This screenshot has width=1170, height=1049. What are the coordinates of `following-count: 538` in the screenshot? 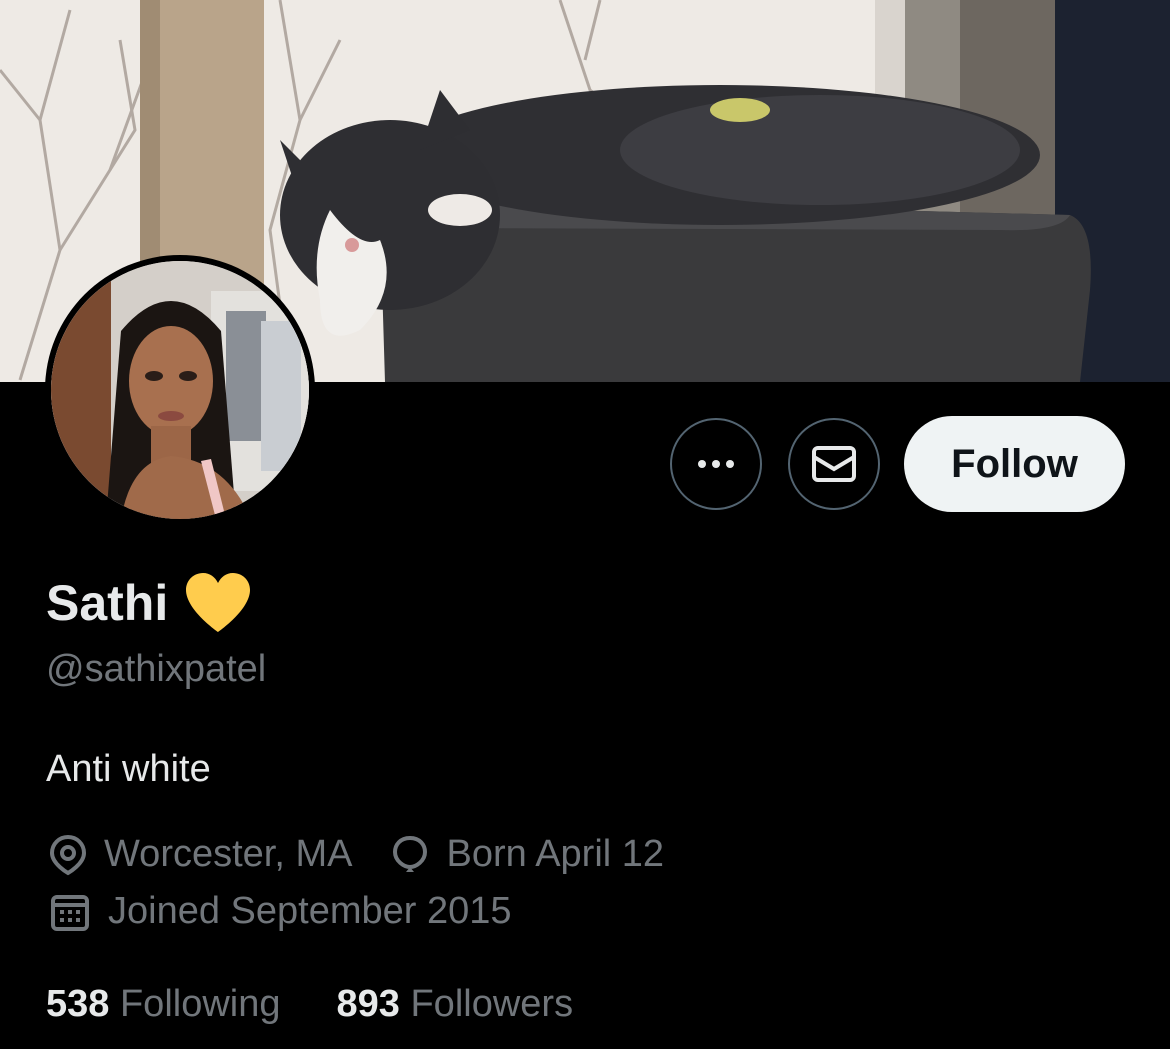 It's located at (78, 1004).